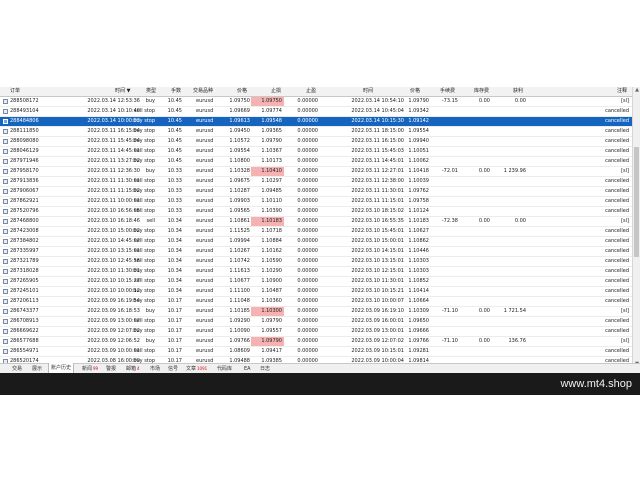 The height and width of the screenshot is (480, 640). Describe the element at coordinates (484, 101) in the screenshot. I see `cell-swap: 0.00` at that location.